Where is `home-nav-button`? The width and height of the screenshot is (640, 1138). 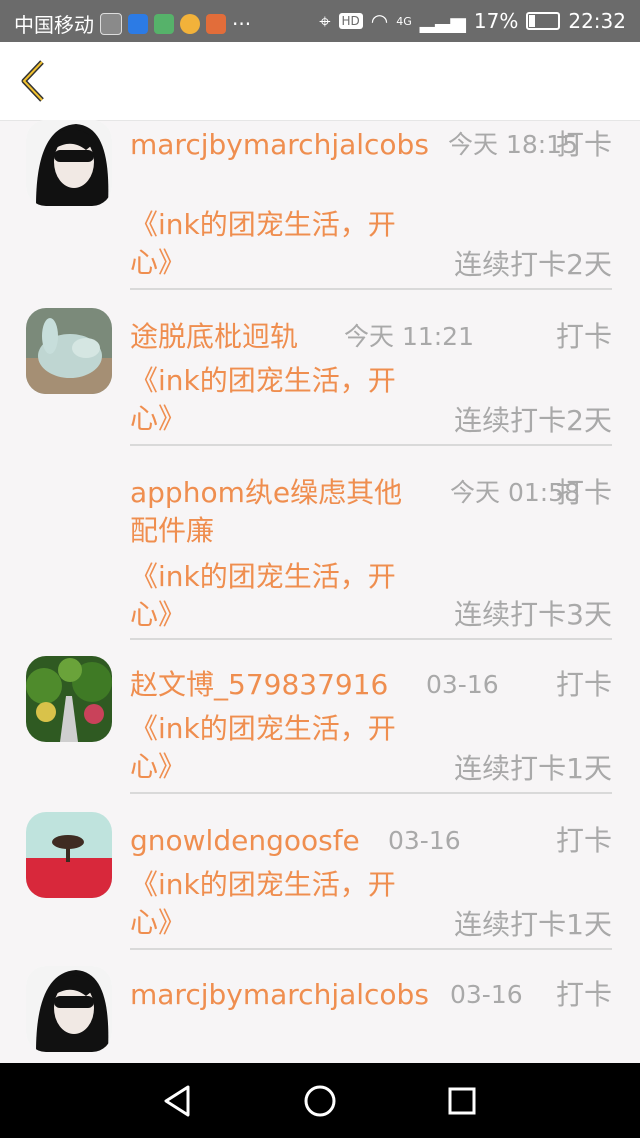 home-nav-button is located at coordinates (320, 1101).